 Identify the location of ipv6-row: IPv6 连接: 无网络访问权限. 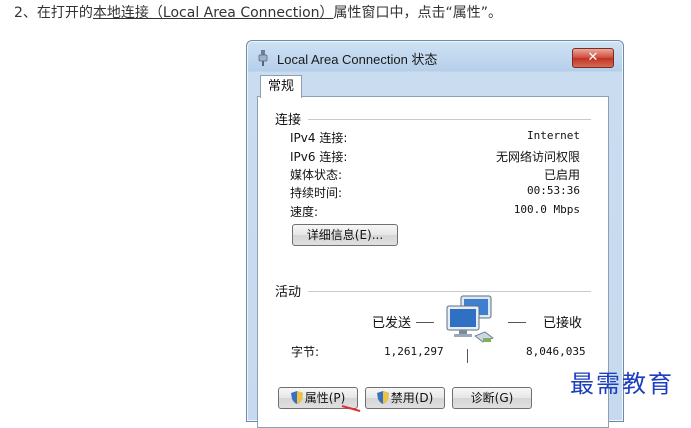
(435, 157).